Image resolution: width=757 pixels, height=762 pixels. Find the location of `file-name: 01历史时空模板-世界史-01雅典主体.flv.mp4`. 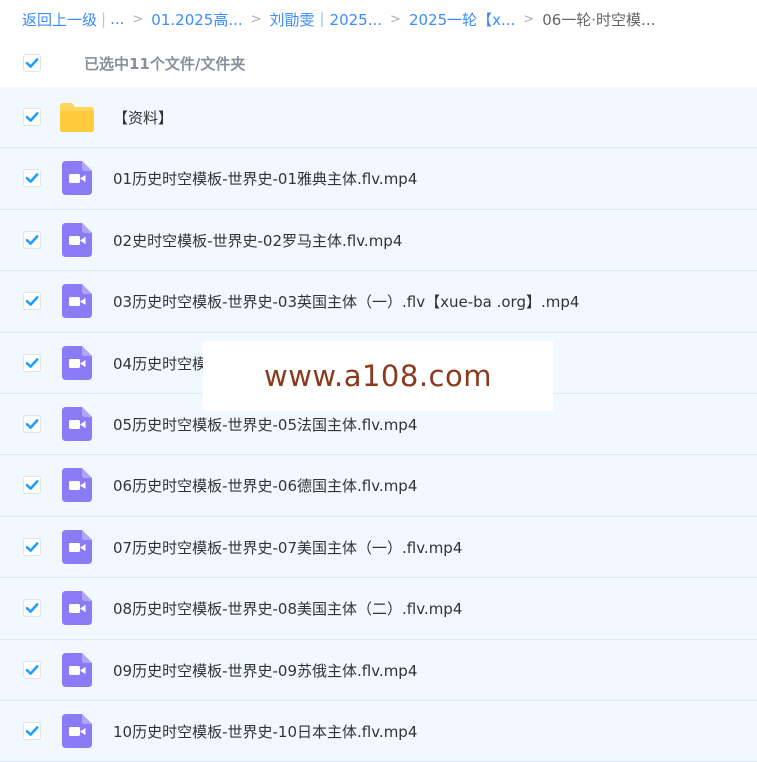

file-name: 01历史时空模板-世界史-01雅典主体.flv.mp4 is located at coordinates (265, 178).